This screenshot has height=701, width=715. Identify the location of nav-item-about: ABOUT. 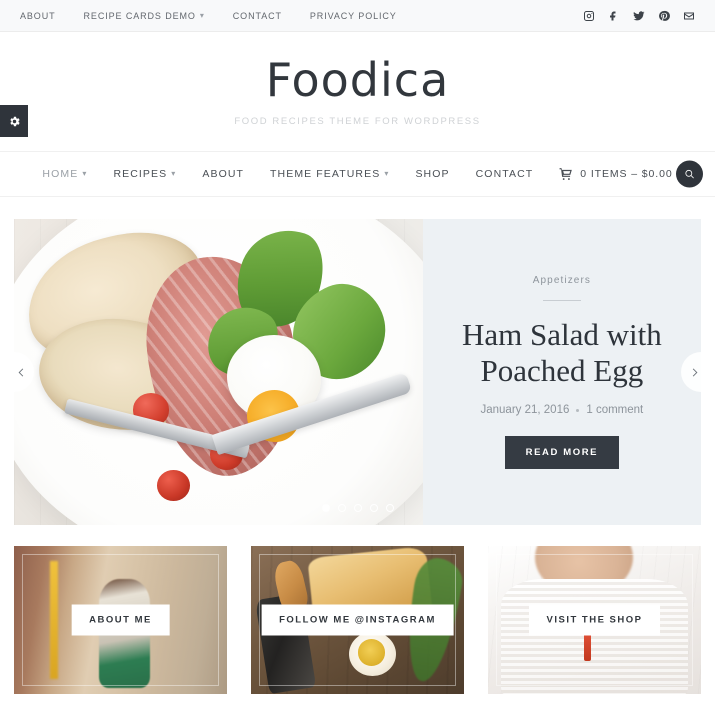
(223, 174).